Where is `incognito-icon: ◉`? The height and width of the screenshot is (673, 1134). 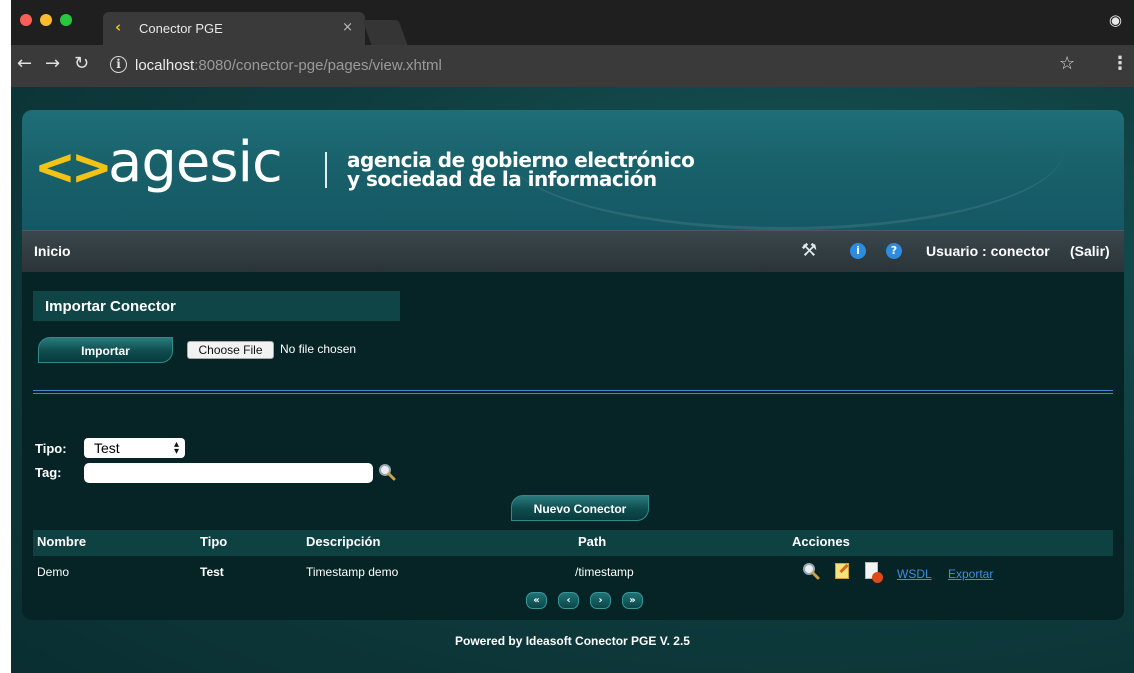 incognito-icon: ◉ is located at coordinates (1115, 20).